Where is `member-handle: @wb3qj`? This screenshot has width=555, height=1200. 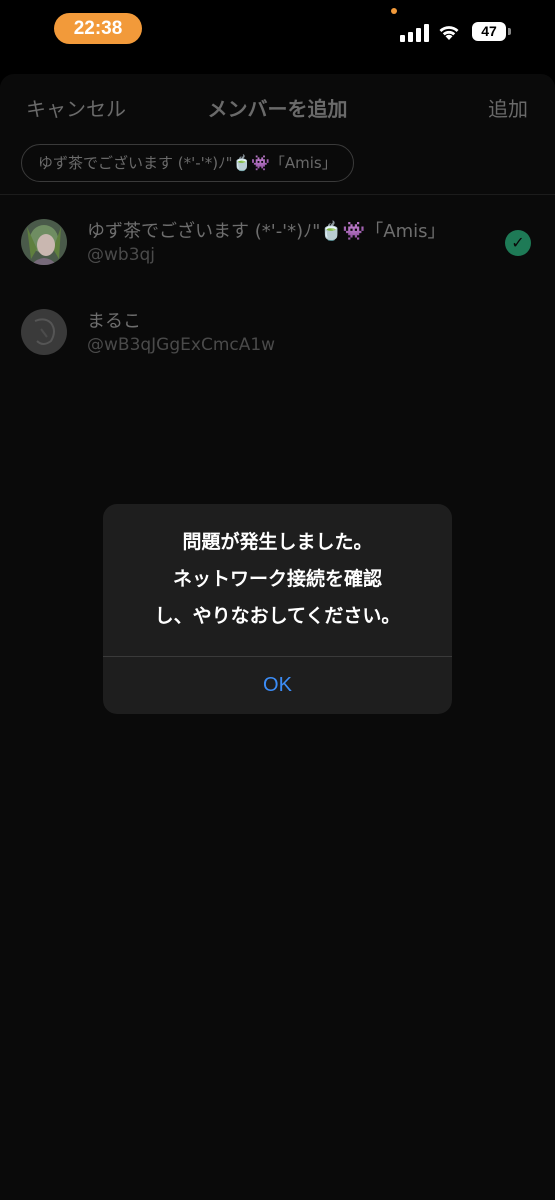
member-handle: @wb3qj is located at coordinates (121, 255).